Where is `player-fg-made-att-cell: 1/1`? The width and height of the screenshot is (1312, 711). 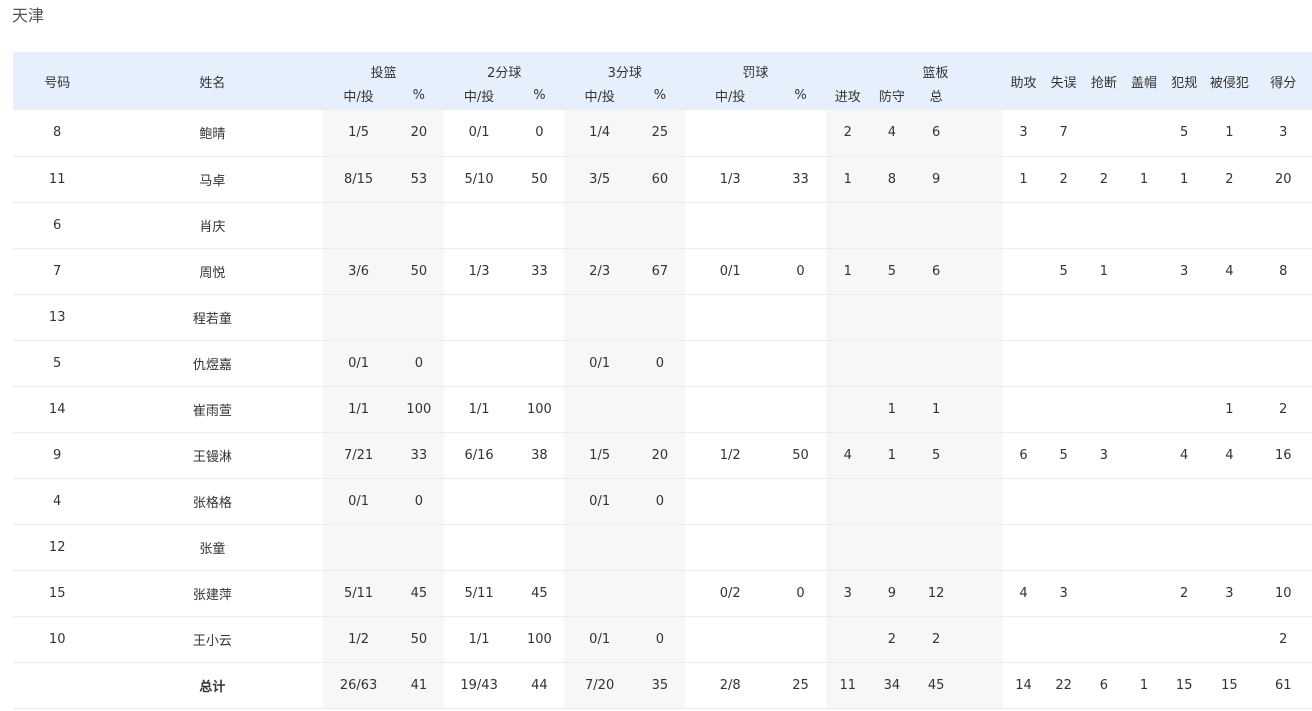
player-fg-made-att-cell: 1/1 is located at coordinates (358, 409).